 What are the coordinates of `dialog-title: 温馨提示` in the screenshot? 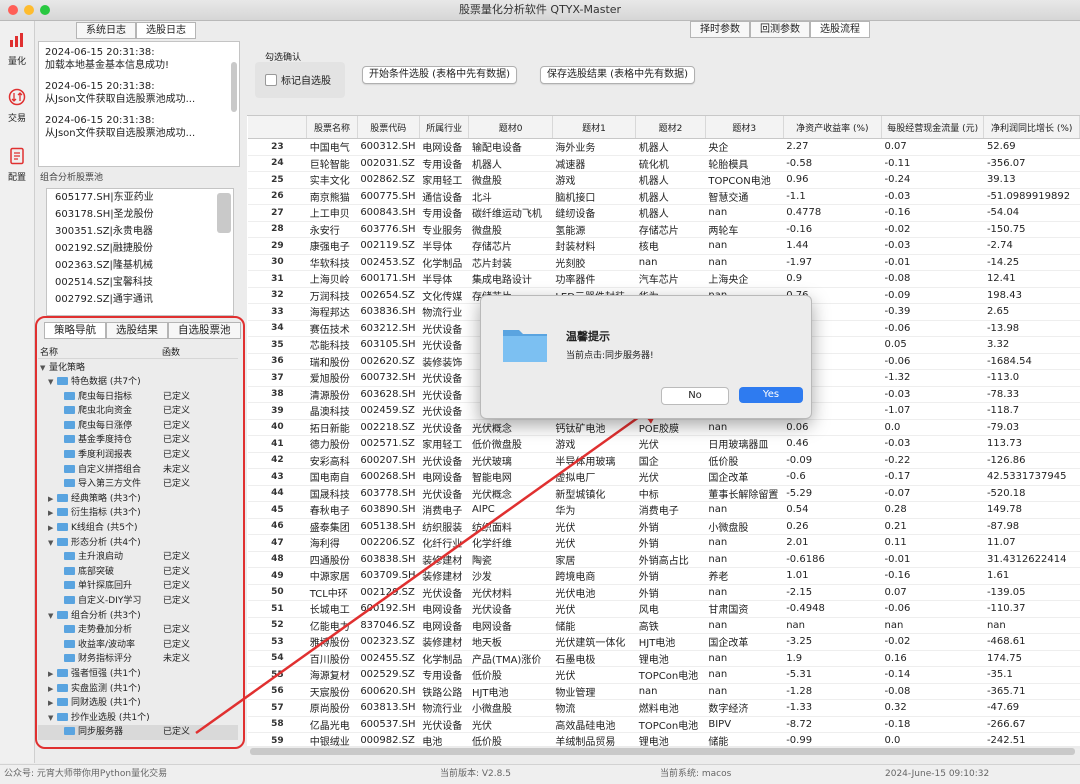 It's located at (588, 336).